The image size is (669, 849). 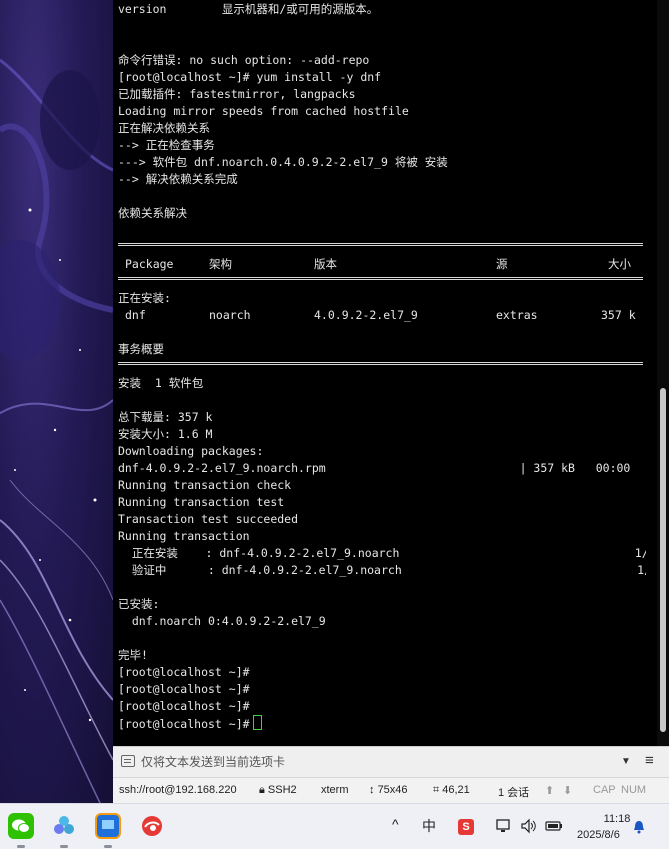 I want to click on battery-icon, so click(x=554, y=827).